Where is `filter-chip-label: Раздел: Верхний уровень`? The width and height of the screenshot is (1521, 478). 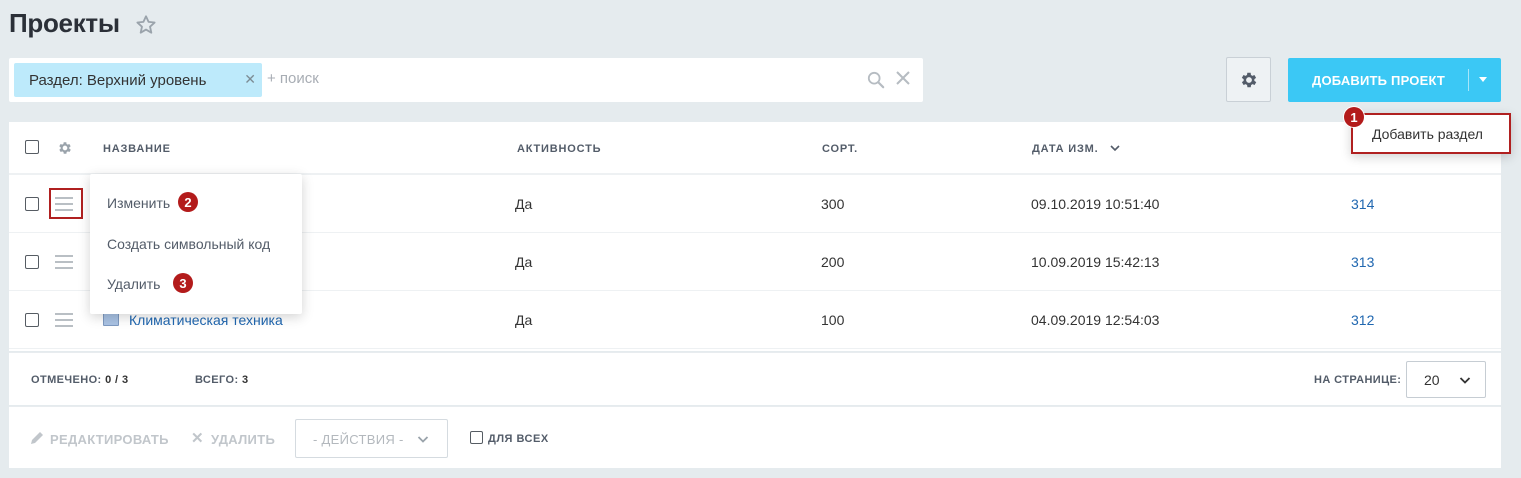 filter-chip-label: Раздел: Верхний уровень is located at coordinates (118, 80).